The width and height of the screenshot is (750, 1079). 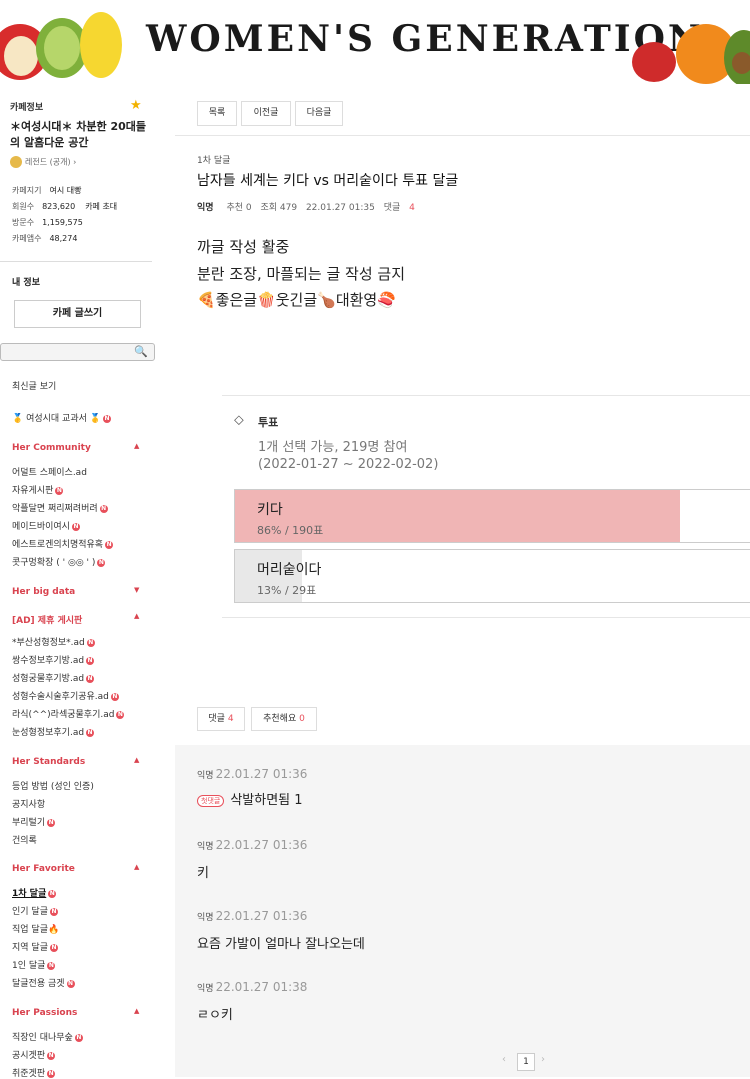 What do you see at coordinates (35, 928) in the screenshot?
I see `menu-item: 직업 달글🔥` at bounding box center [35, 928].